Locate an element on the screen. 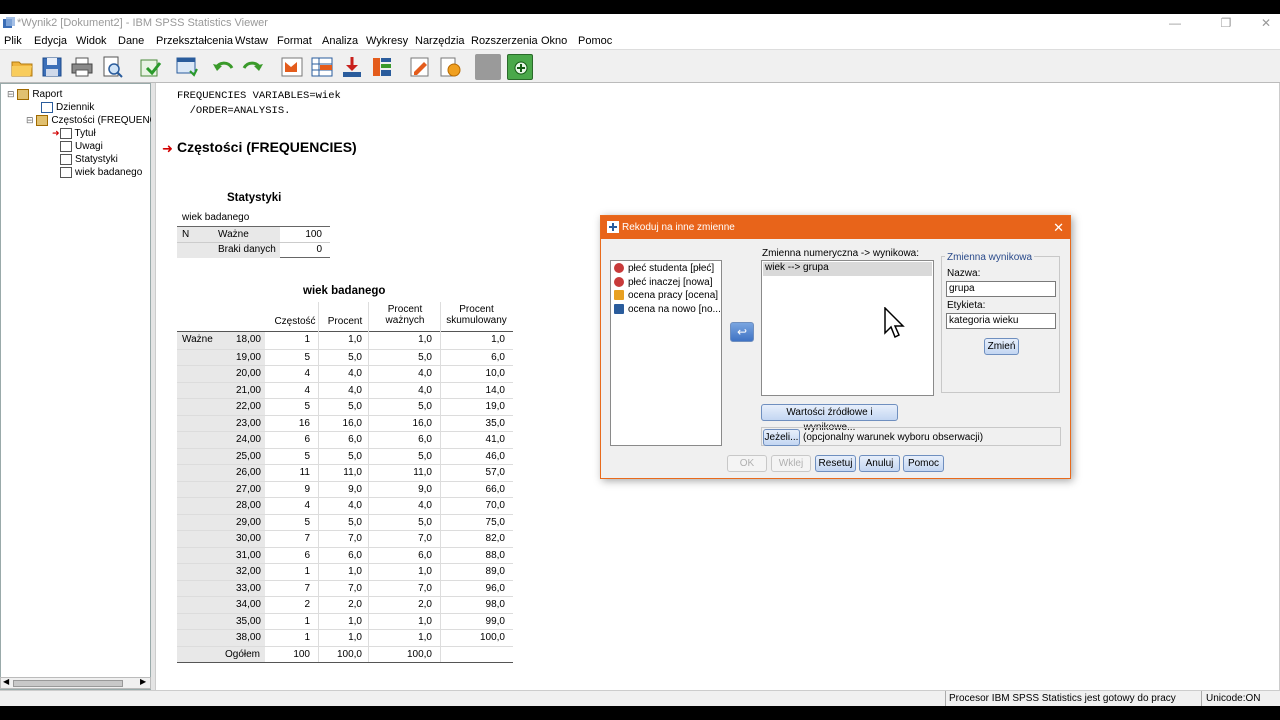  row-valid-percent: 6,0 is located at coordinates (425, 439).